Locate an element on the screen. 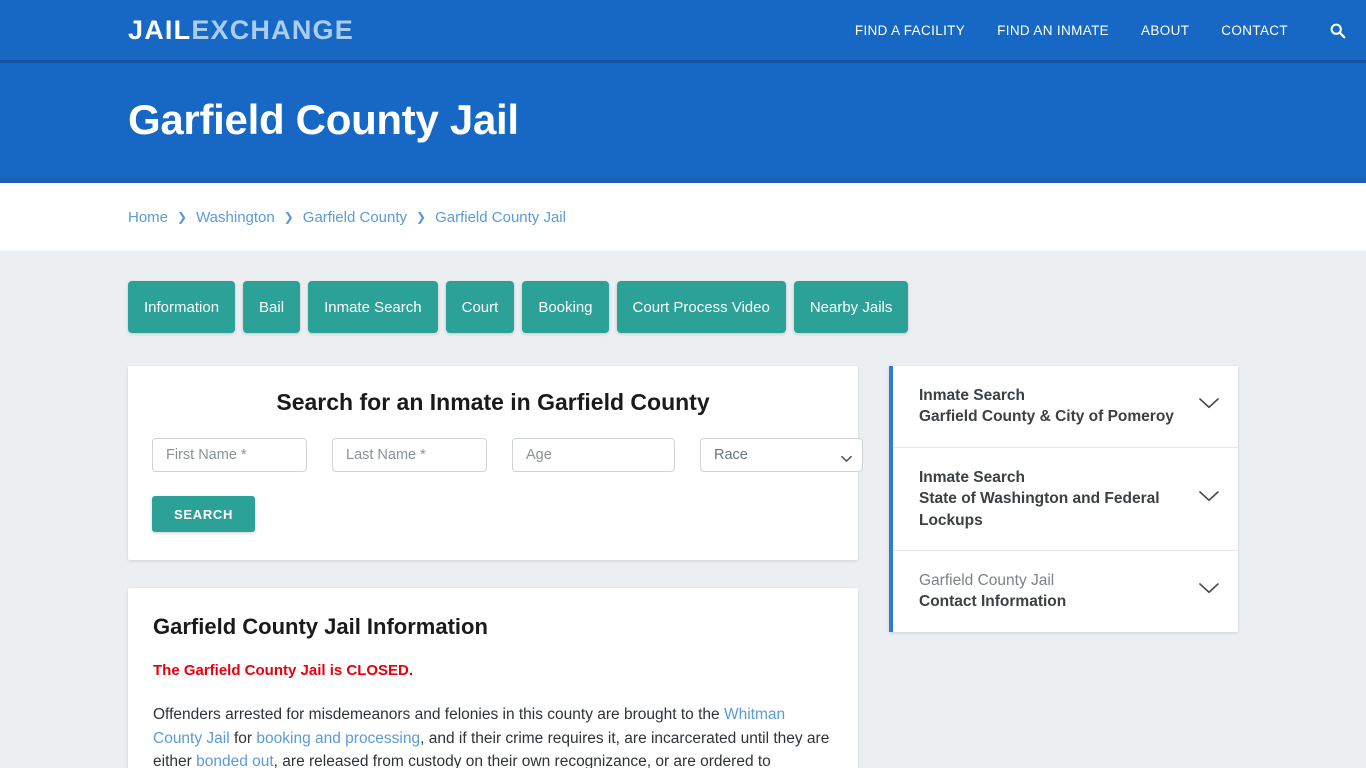 Image resolution: width=1366 pixels, height=768 pixels. breadcrumb-item-garfield-county: Garfield County is located at coordinates (355, 217).